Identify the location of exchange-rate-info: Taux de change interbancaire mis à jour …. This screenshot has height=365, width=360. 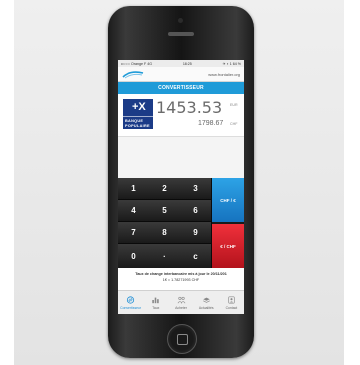
(181, 279).